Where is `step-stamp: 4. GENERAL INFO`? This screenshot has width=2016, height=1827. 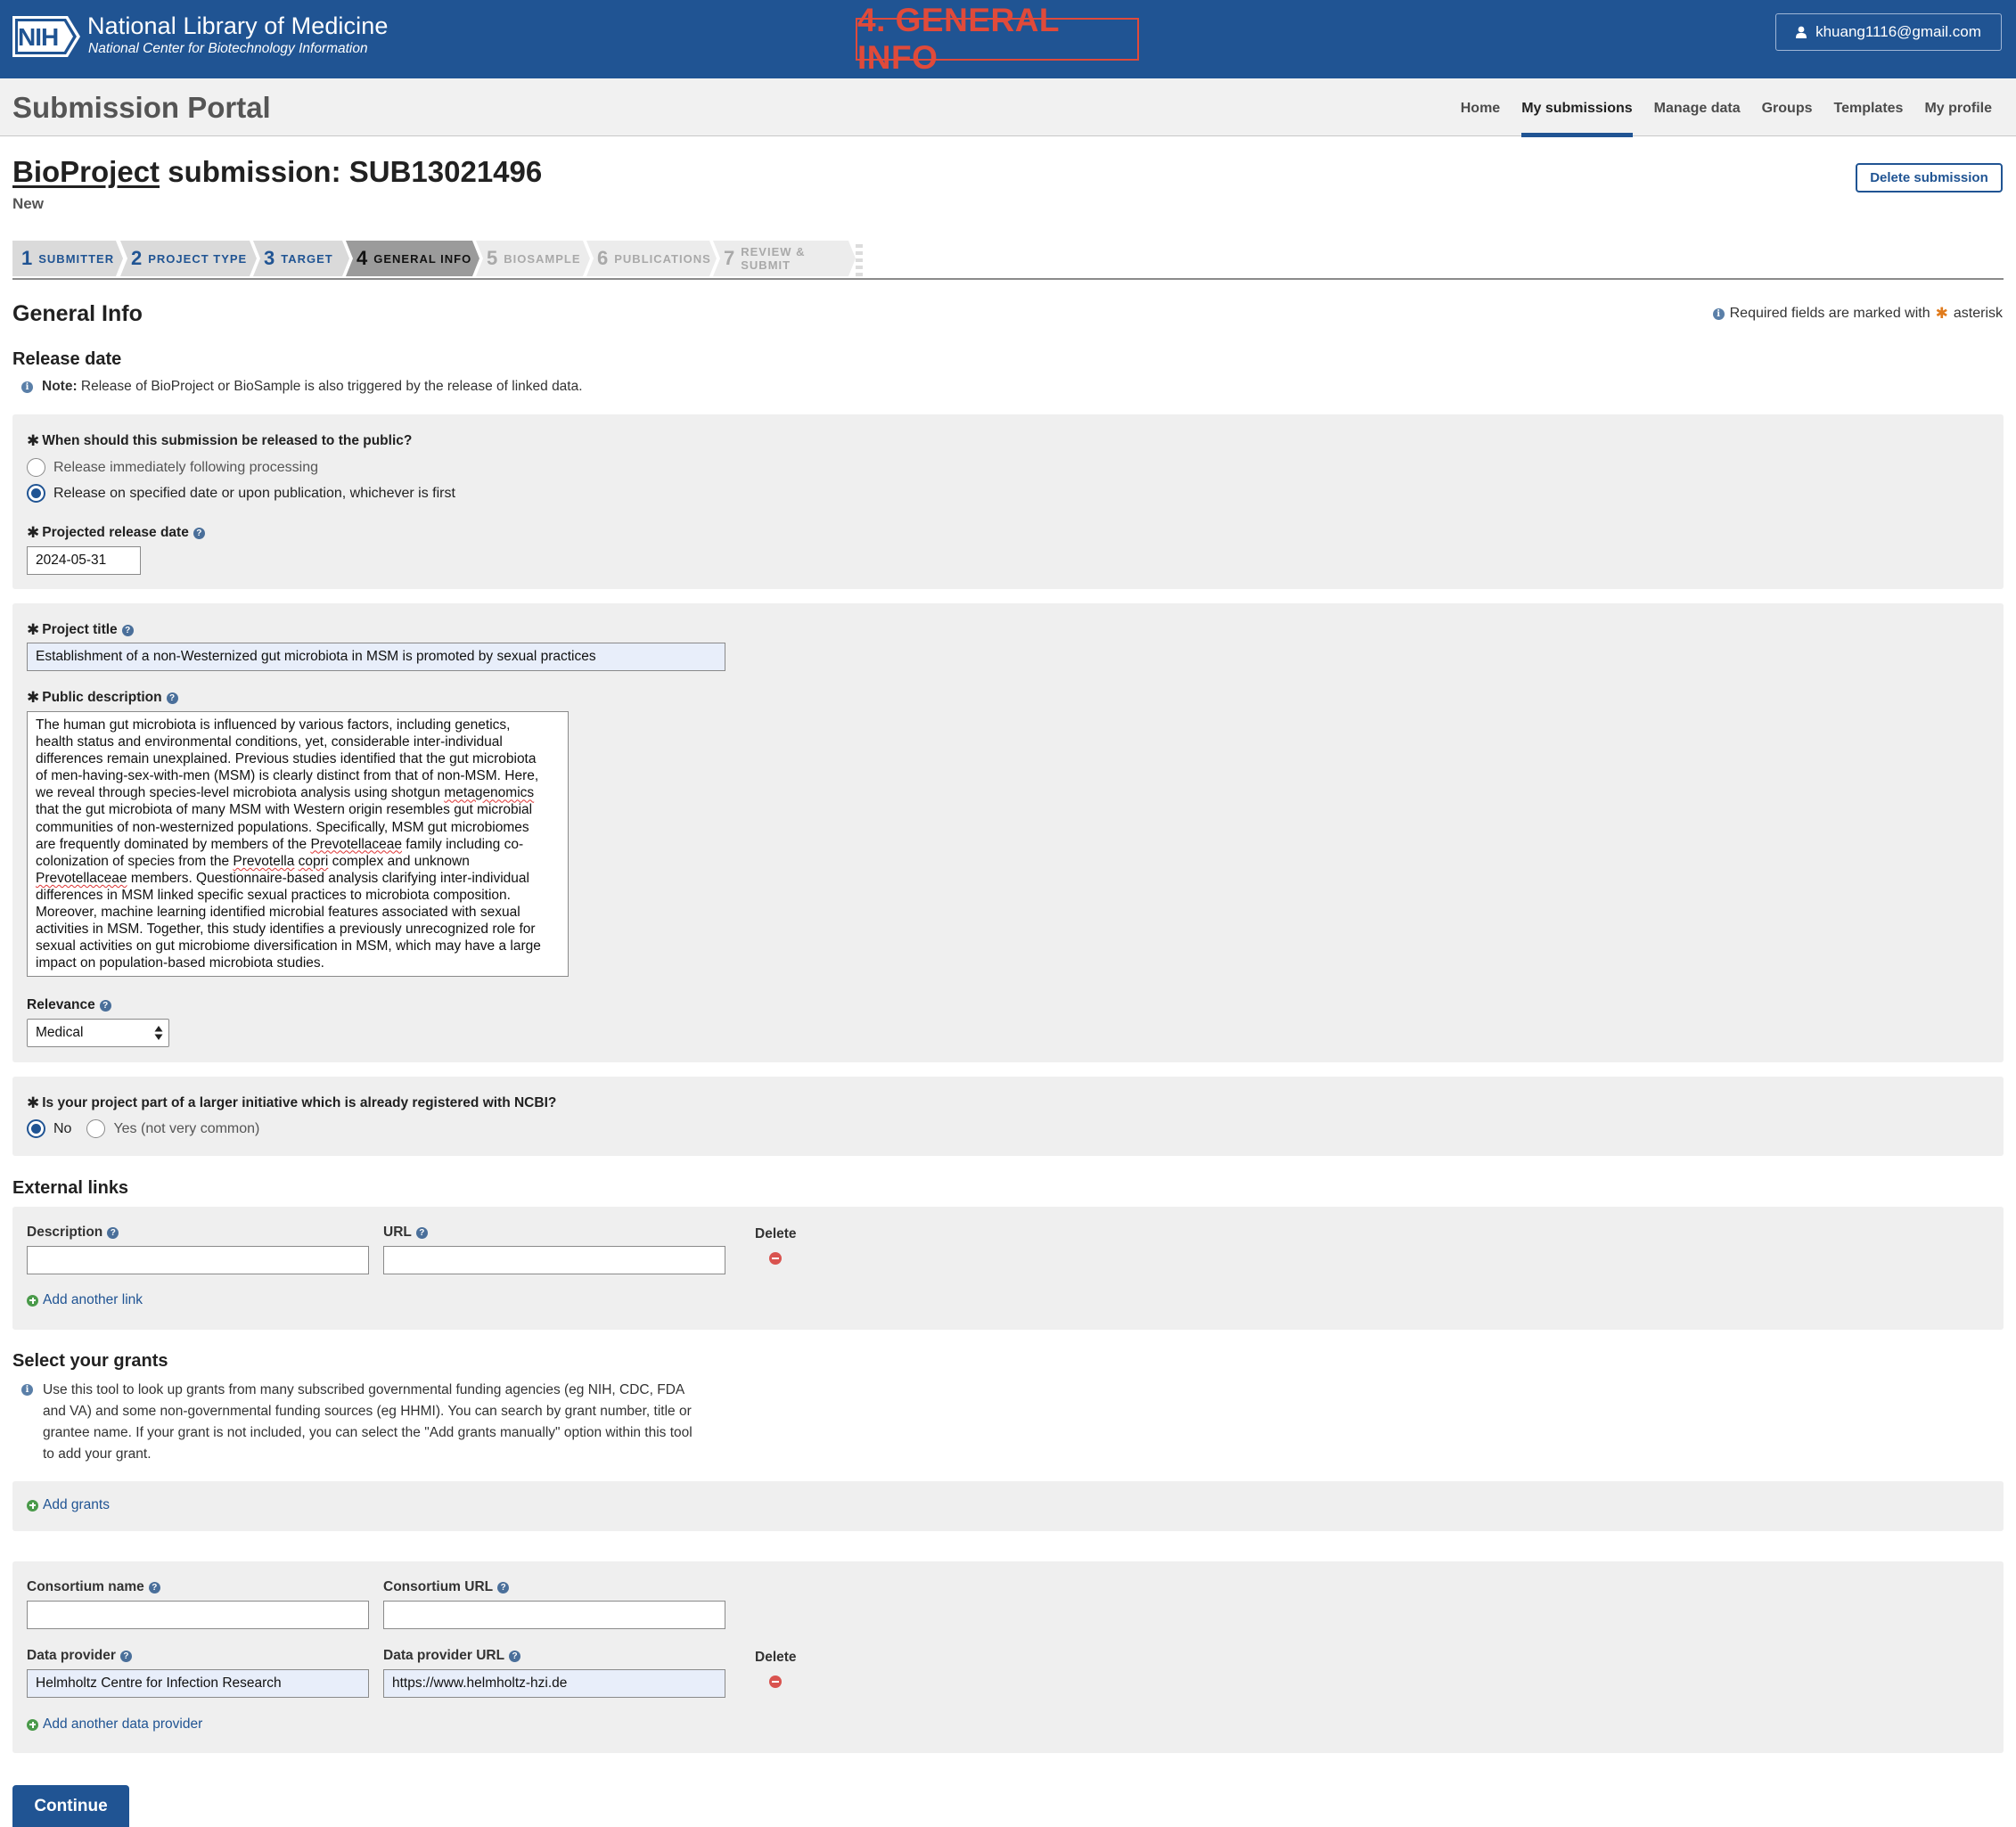 step-stamp: 4. GENERAL INFO is located at coordinates (997, 39).